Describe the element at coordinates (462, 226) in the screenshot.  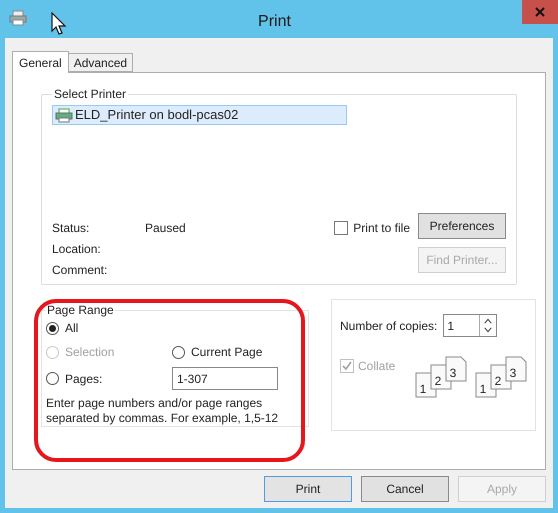
I see `dialog-button: Preferences` at that location.